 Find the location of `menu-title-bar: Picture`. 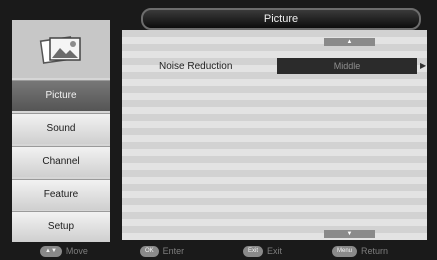

menu-title-bar: Picture is located at coordinates (281, 19).